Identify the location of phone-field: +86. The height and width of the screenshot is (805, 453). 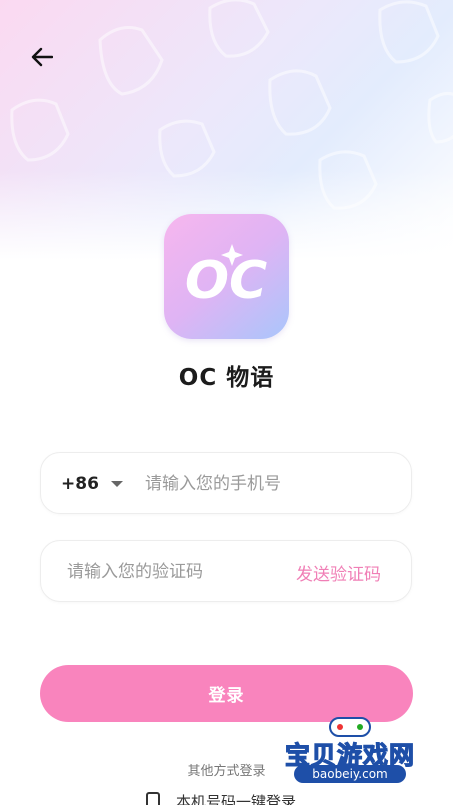
(226, 483).